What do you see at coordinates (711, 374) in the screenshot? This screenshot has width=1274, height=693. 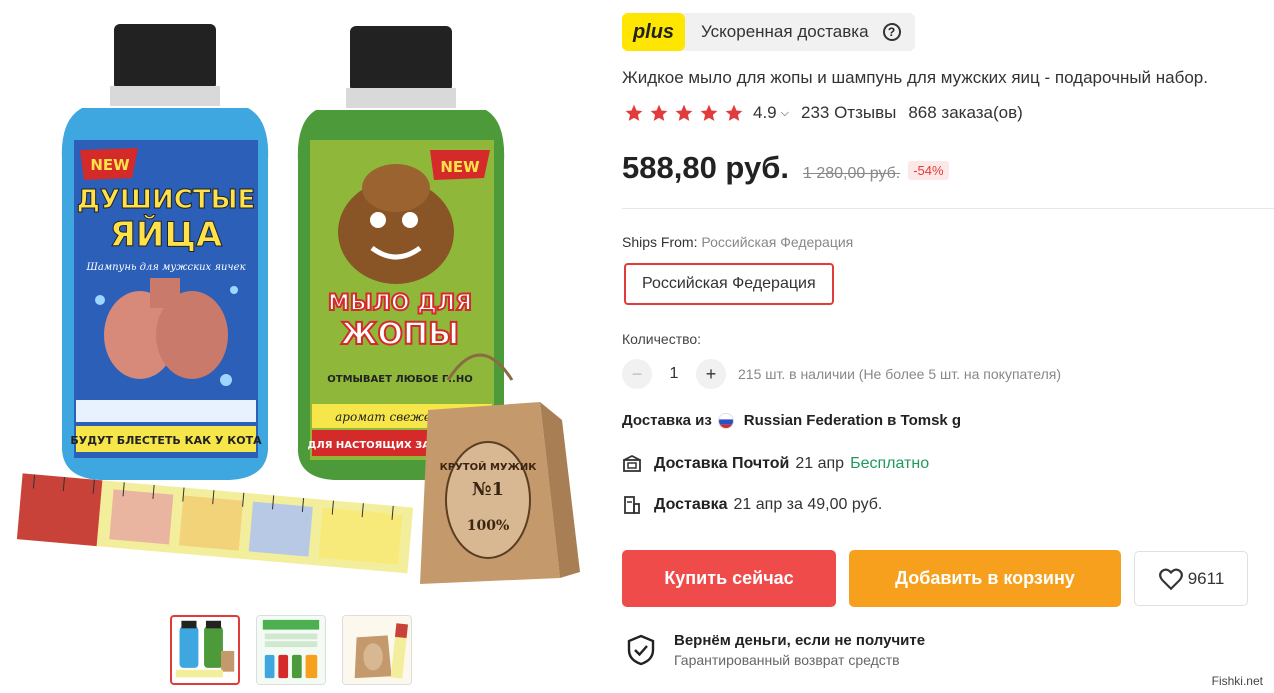 I see `quantity-increment-button: +` at bounding box center [711, 374].